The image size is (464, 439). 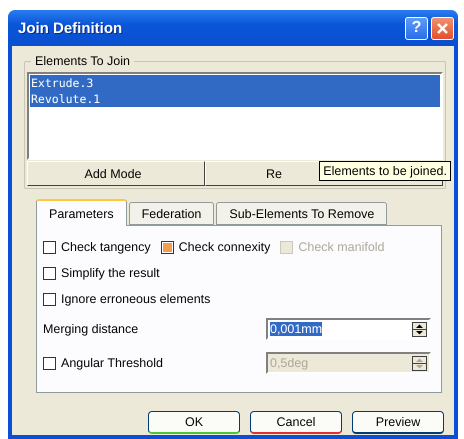 What do you see at coordinates (302, 213) in the screenshot?
I see `tab: Sub-Elements To Remove` at bounding box center [302, 213].